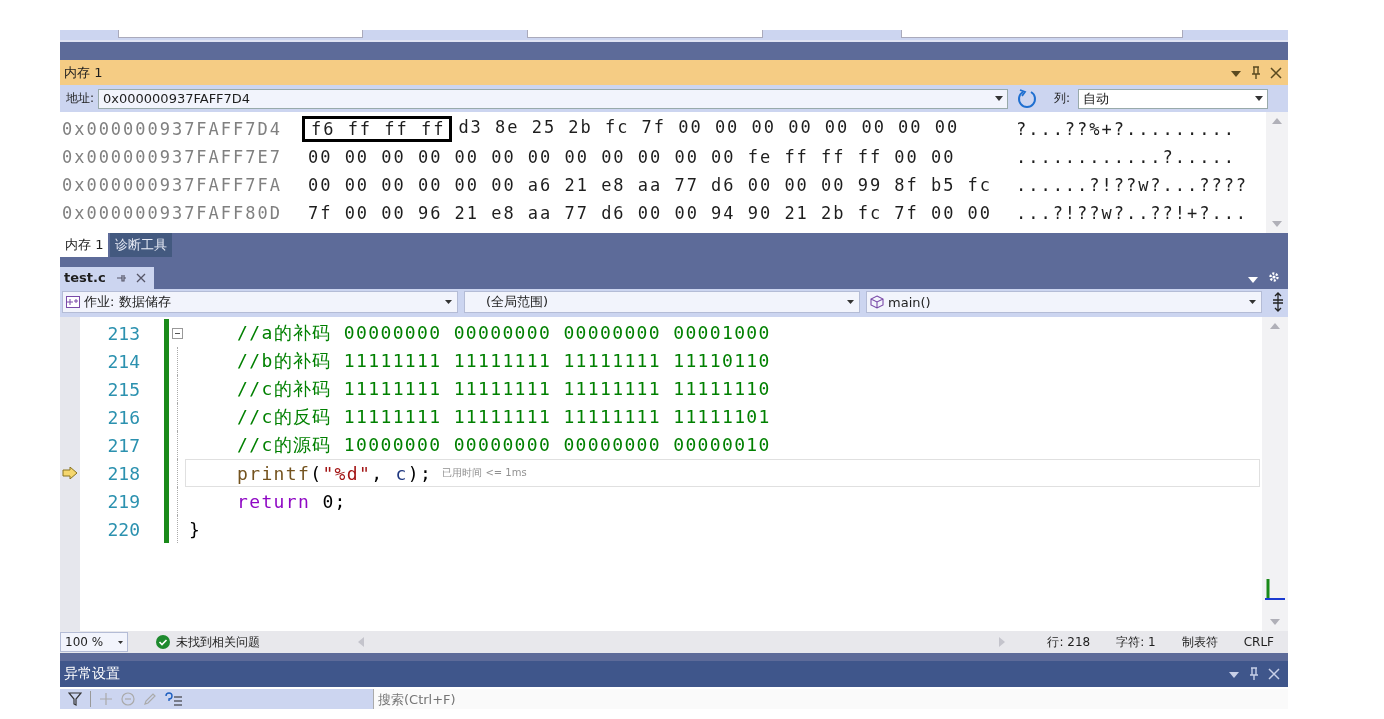  Describe the element at coordinates (84, 245) in the screenshot. I see `panel-tab: 内存 1` at that location.